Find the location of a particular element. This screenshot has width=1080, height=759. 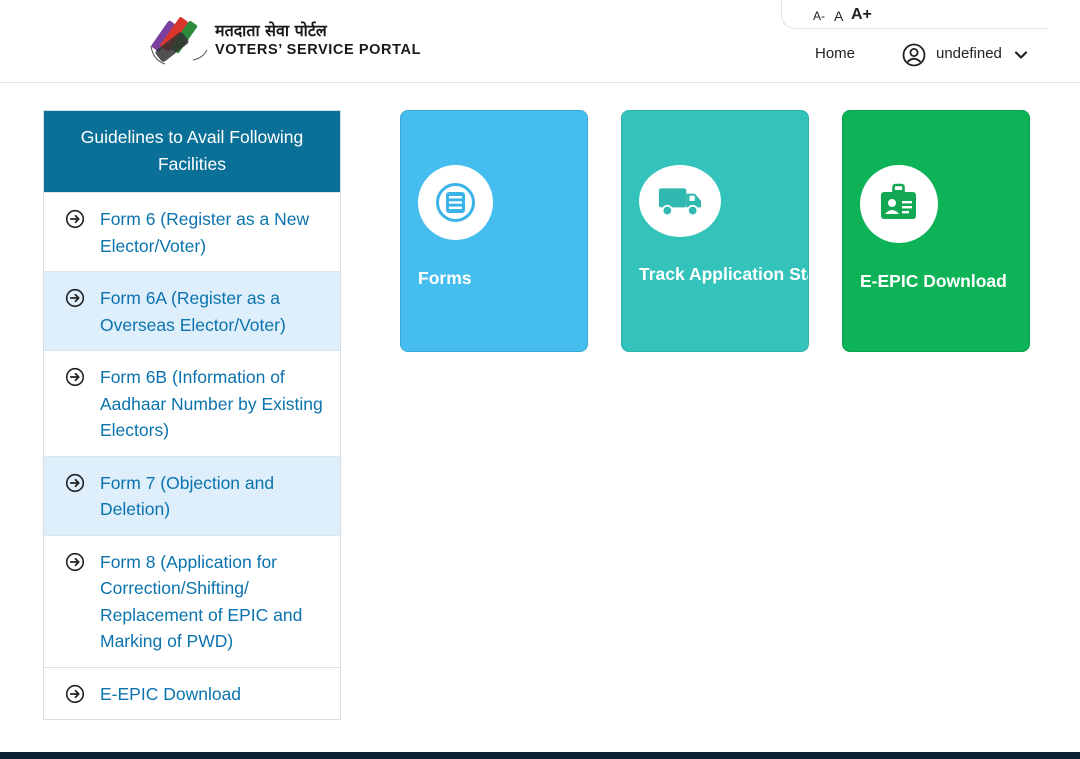

font-decrease-button: A- is located at coordinates (819, 16).